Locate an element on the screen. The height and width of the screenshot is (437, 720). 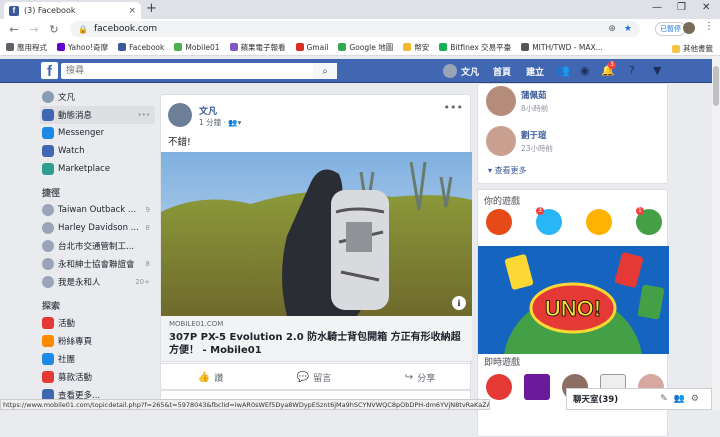
friend-item: 蒲佩茹 8小時前 is located at coordinates (517, 101).